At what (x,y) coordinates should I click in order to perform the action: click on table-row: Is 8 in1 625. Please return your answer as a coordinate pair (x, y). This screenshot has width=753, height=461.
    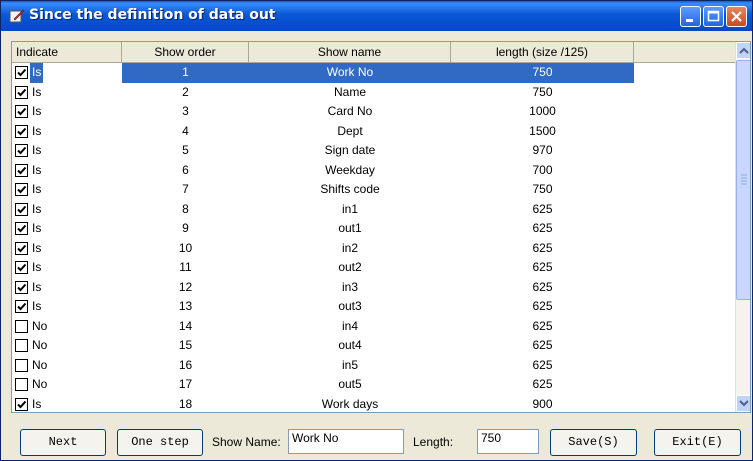
    Looking at the image, I should click on (373, 210).